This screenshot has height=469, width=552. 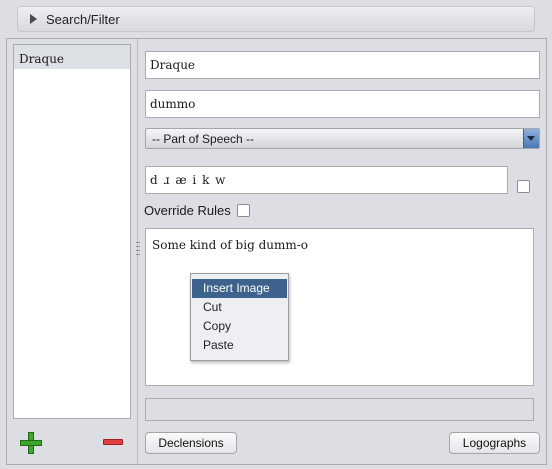 What do you see at coordinates (239, 307) in the screenshot?
I see `menu-item-cut: Cut` at bounding box center [239, 307].